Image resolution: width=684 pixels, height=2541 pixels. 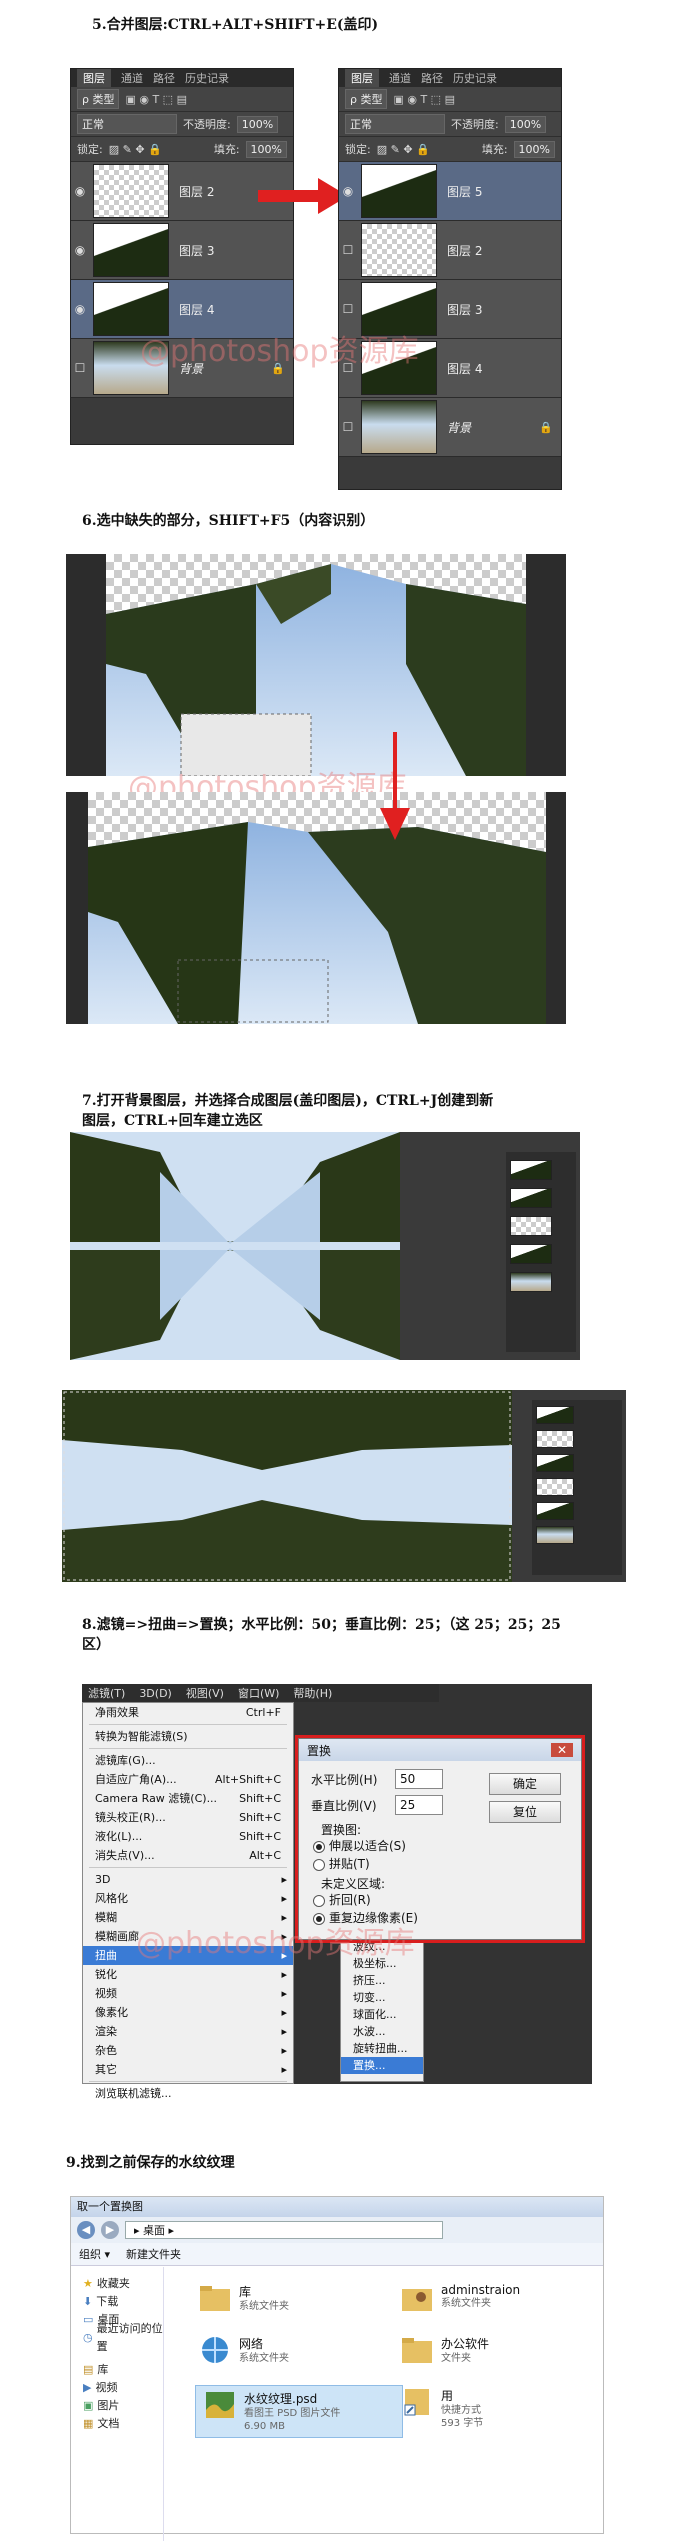 What do you see at coordinates (188, 2069) in the screenshot?
I see `filter-menu-item: 其它 ▸` at bounding box center [188, 2069].